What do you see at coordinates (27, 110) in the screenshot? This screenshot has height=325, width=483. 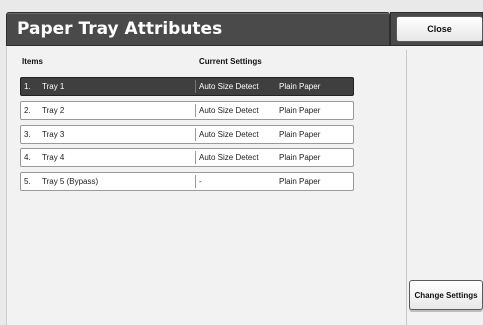 I see `row-number: 2.` at bounding box center [27, 110].